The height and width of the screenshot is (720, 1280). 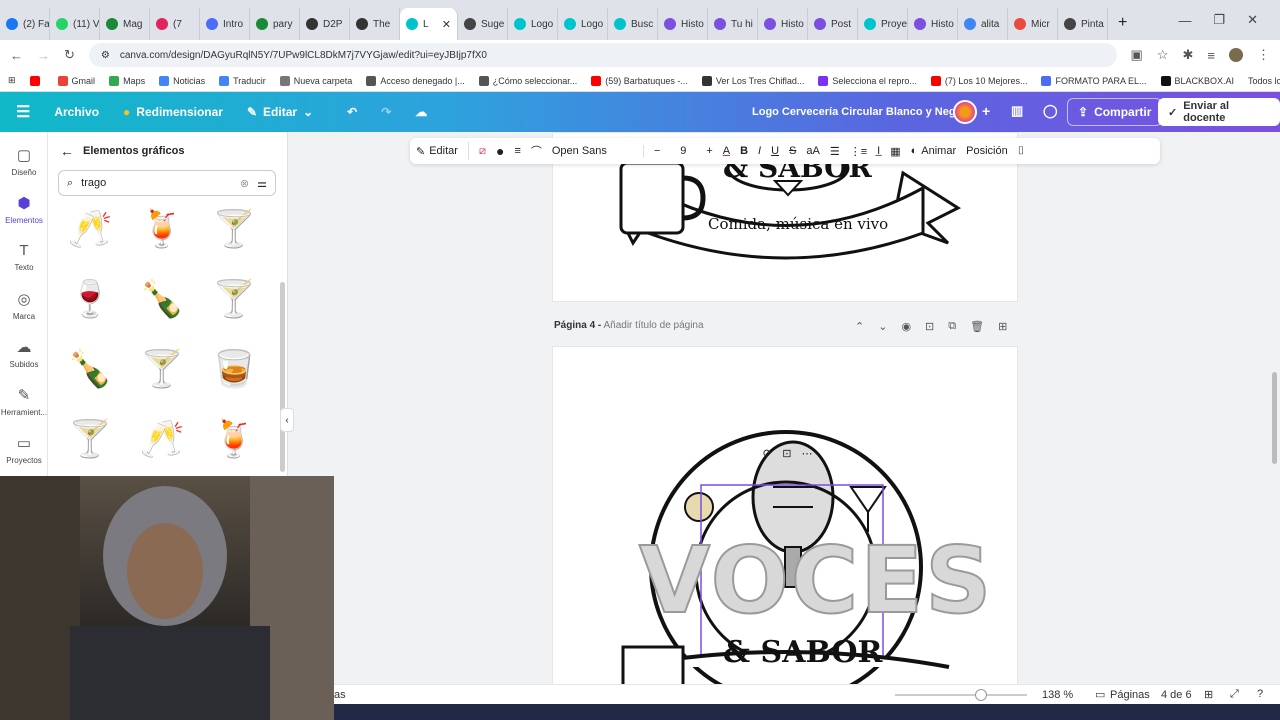 I want to click on graphic-thumbnail: 🥃, so click(x=234, y=369).